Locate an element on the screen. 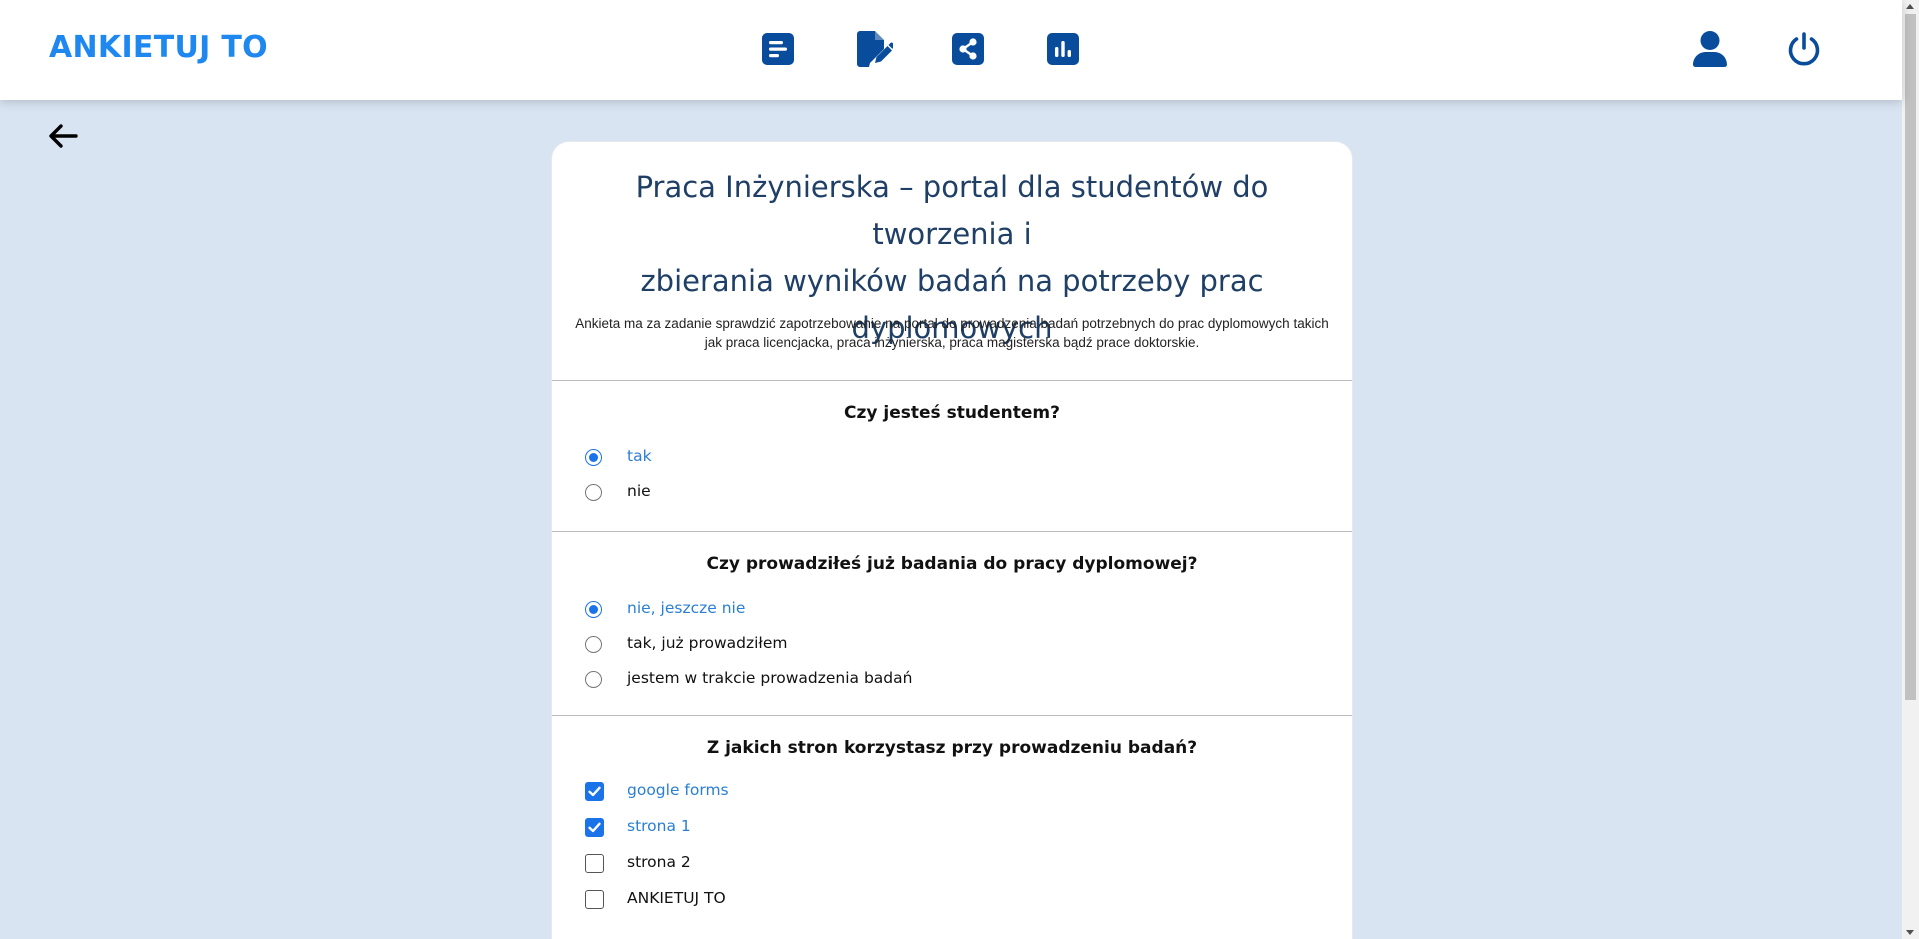  option-label: nie, jeszcze nie is located at coordinates (686, 608).